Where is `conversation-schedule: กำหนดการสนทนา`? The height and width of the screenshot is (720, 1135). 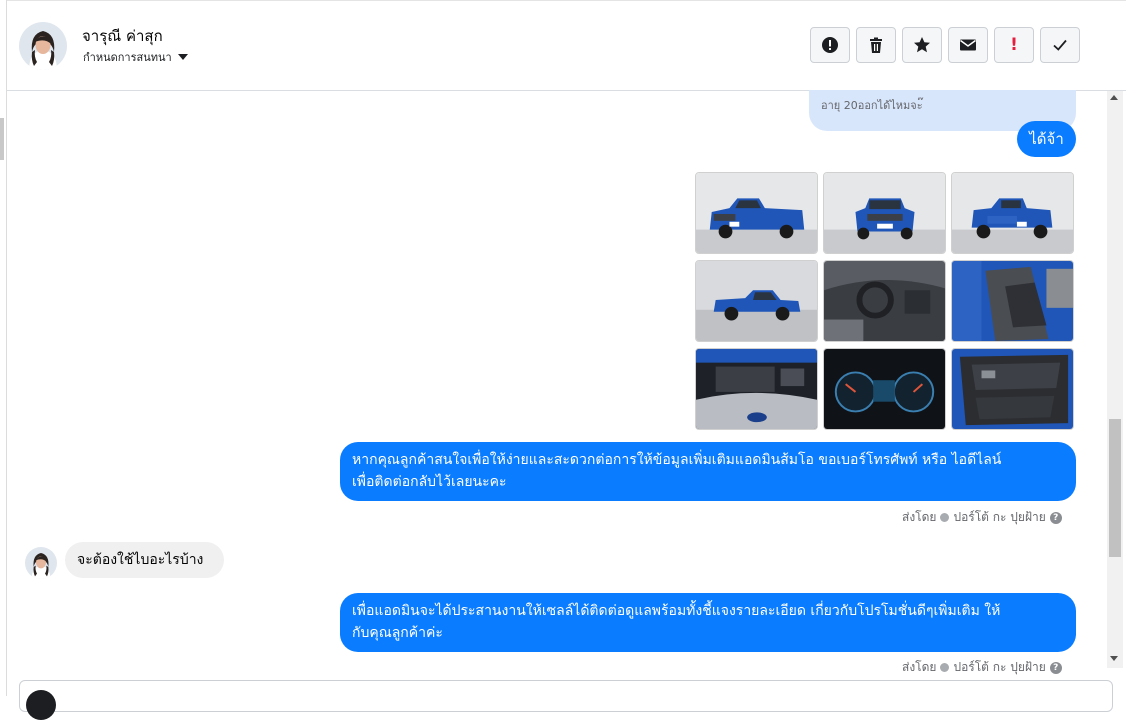 conversation-schedule: กำหนดการสนทนา is located at coordinates (135, 57).